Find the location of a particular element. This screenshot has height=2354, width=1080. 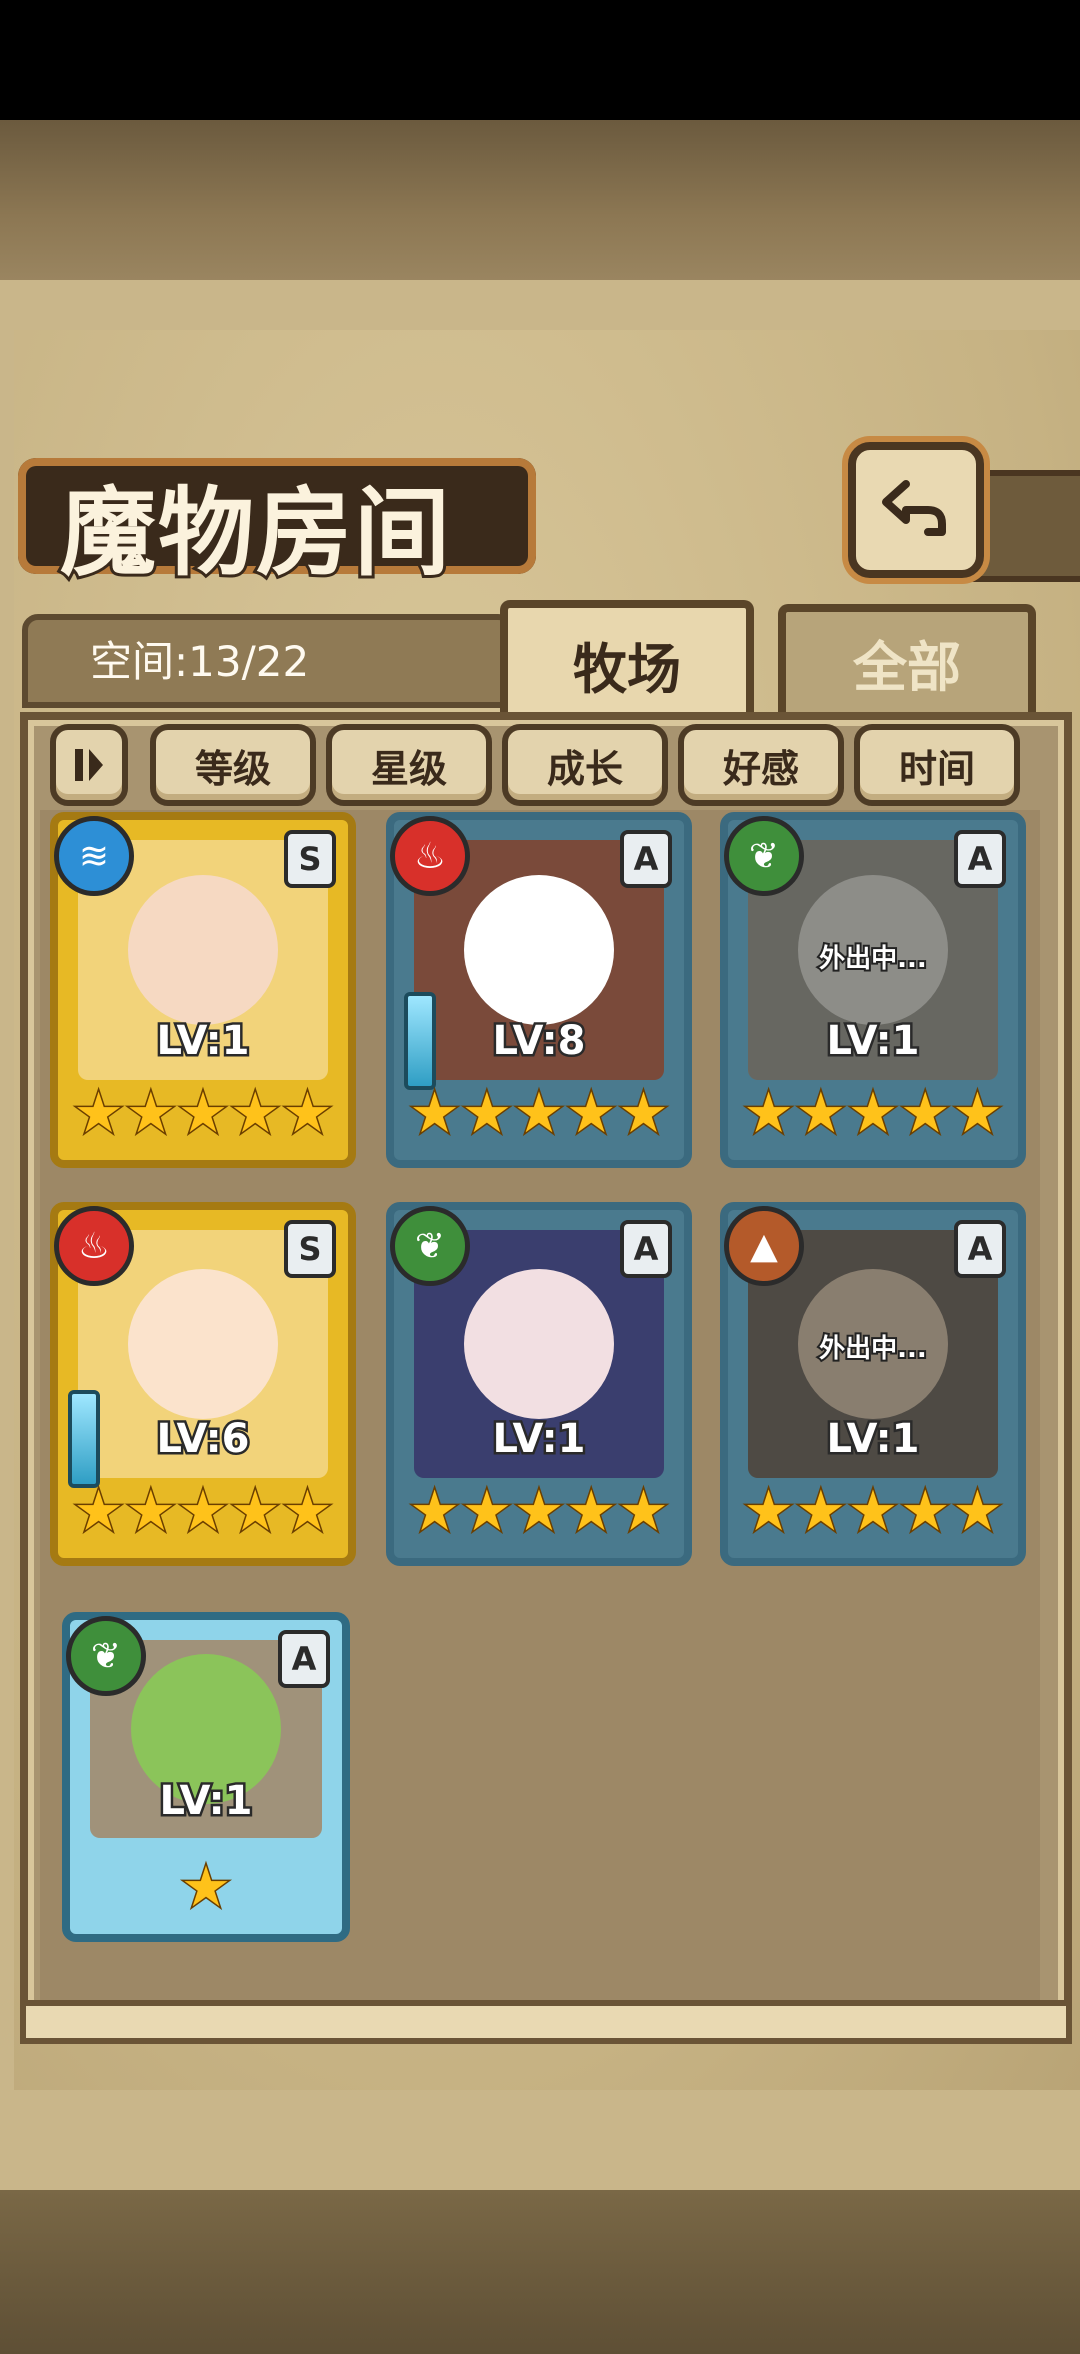

pause-icon is located at coordinates (89, 765).